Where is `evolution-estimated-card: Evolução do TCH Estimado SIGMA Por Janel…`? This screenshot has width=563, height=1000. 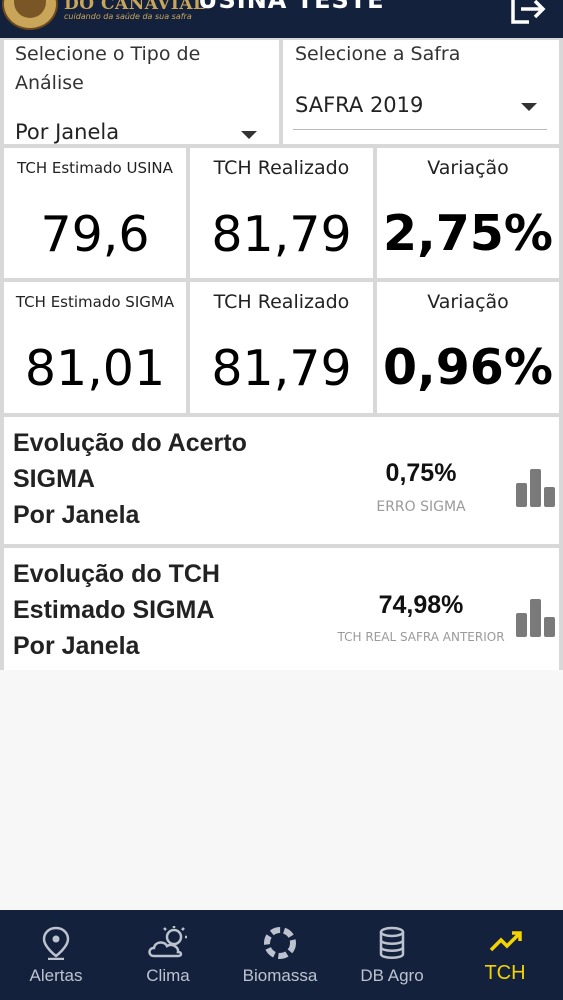
evolution-estimated-card: Evolução do TCH Estimado SIGMA Por Janel… is located at coordinates (281, 609).